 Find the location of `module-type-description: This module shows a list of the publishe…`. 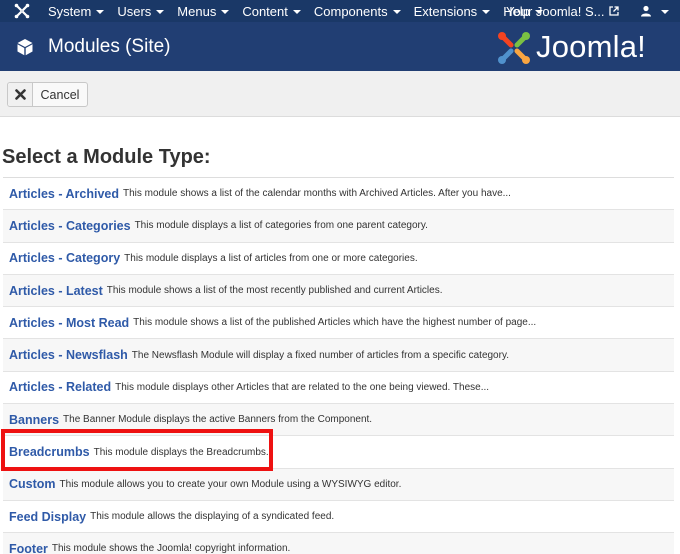

module-type-description: This module shows a list of the publishe… is located at coordinates (335, 323).